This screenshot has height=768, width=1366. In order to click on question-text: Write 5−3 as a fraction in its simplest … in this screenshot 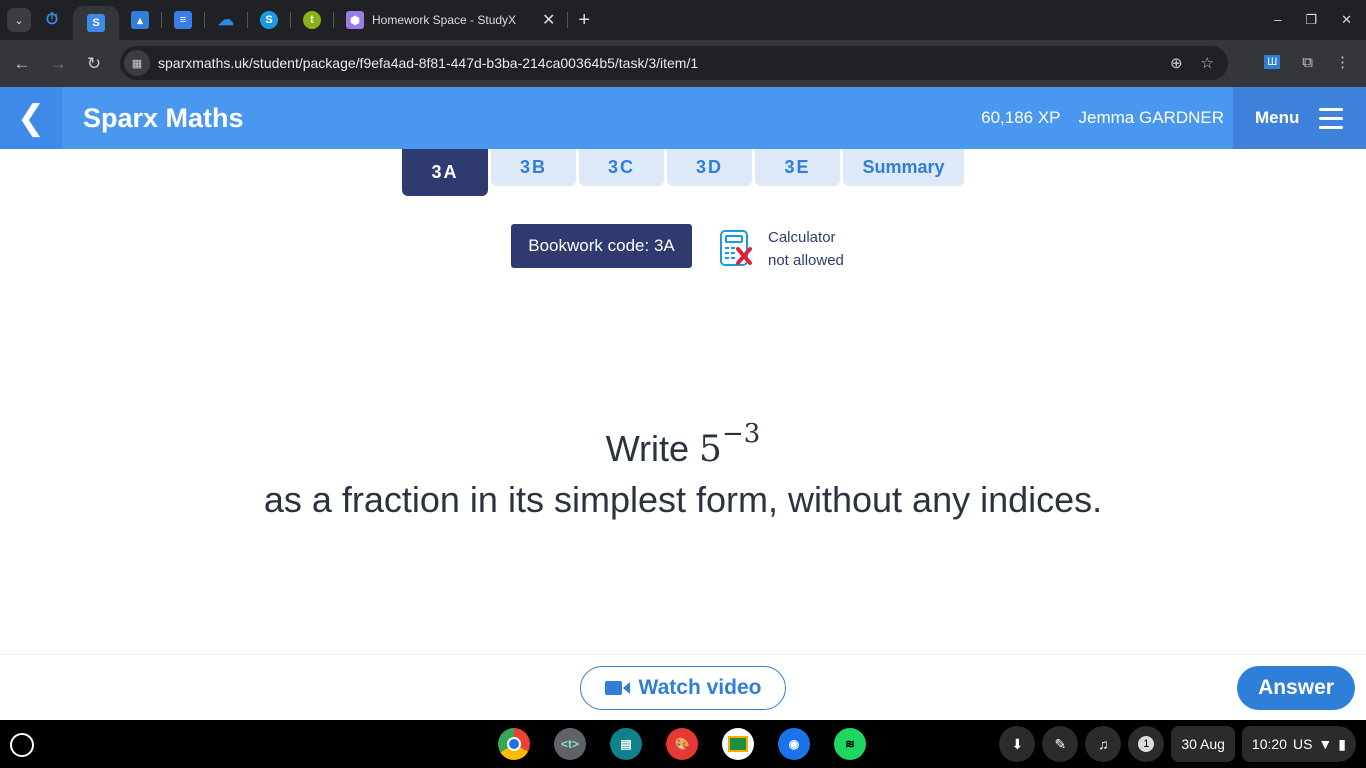, I will do `click(683, 470)`.